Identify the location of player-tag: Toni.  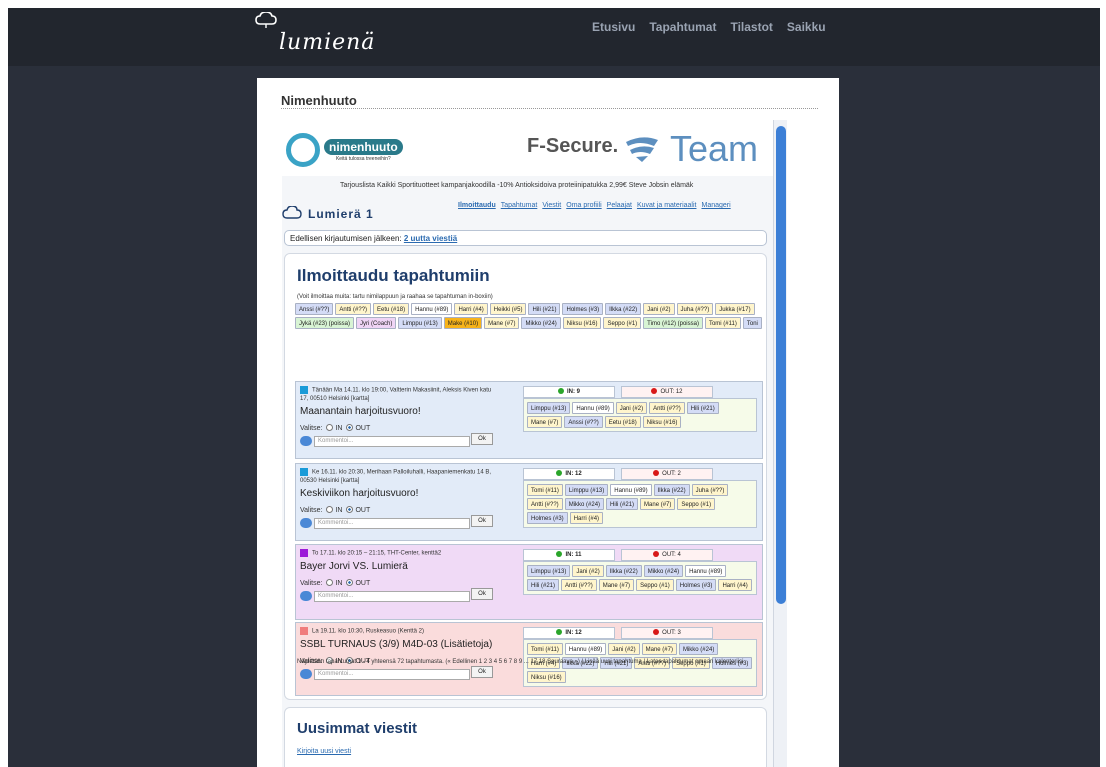
(752, 323).